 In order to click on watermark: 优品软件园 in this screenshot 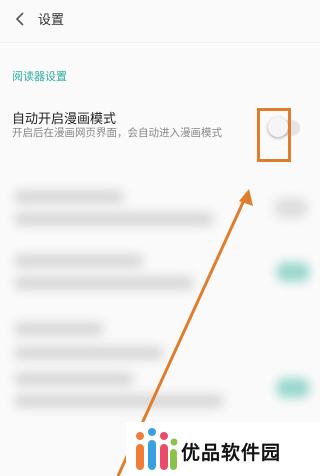, I will do `click(223, 449)`.